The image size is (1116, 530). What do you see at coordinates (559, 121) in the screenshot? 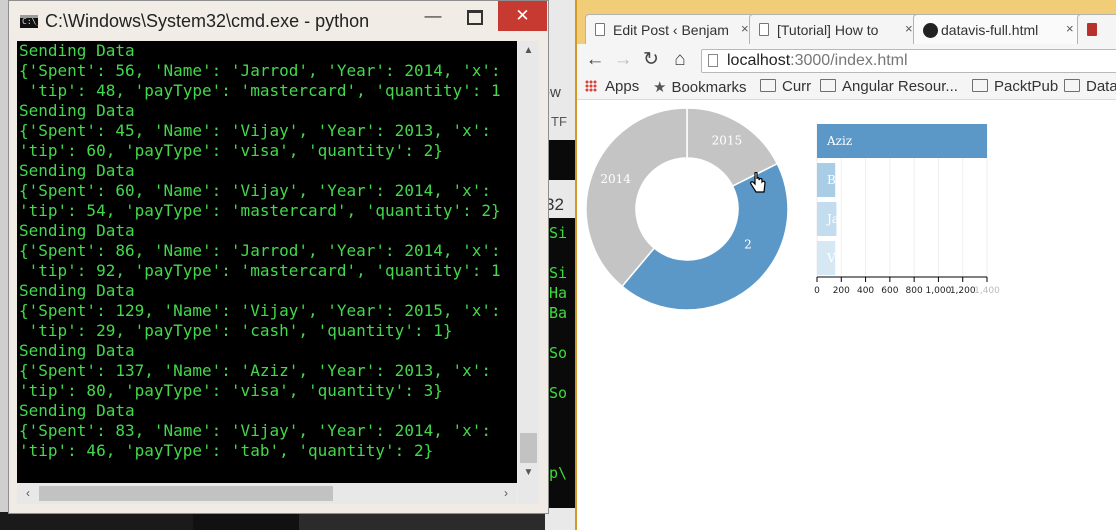
I see `background-fragment: TF` at bounding box center [559, 121].